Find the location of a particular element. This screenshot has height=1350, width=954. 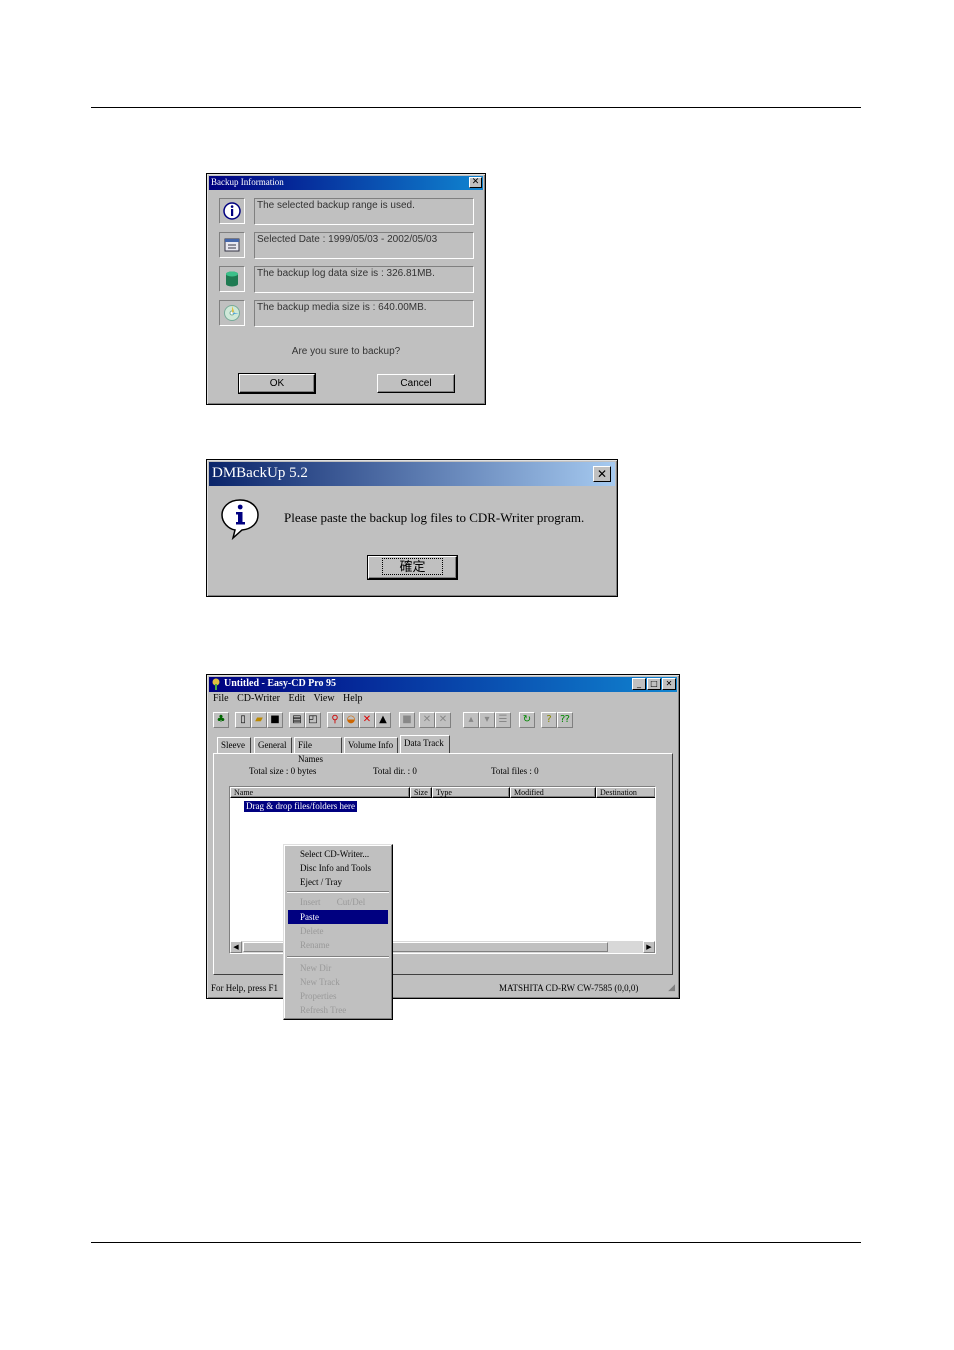

context-help-button: ⁇ is located at coordinates (565, 720).